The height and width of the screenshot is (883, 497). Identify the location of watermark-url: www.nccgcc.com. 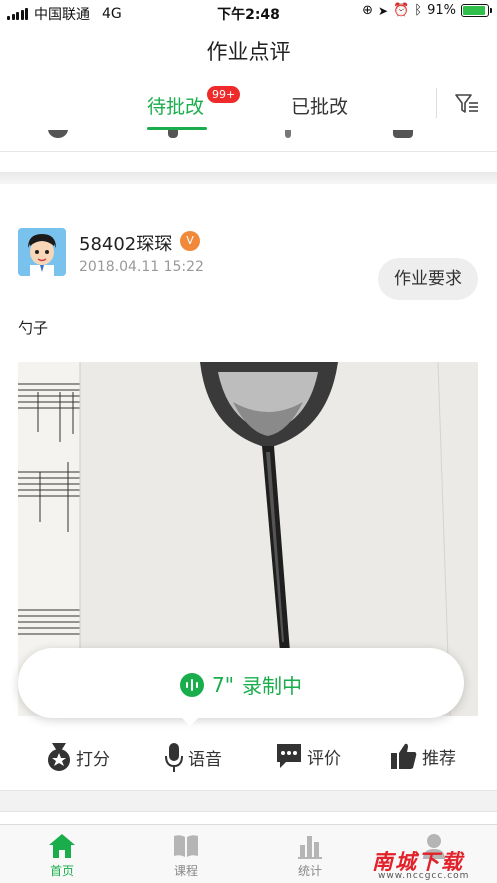
(424, 876).